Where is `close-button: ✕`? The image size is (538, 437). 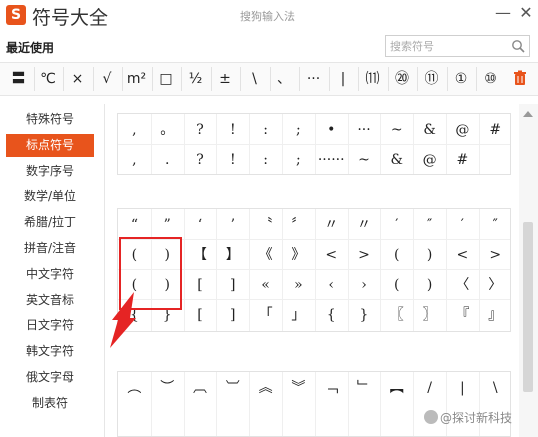 close-button: ✕ is located at coordinates (526, 12).